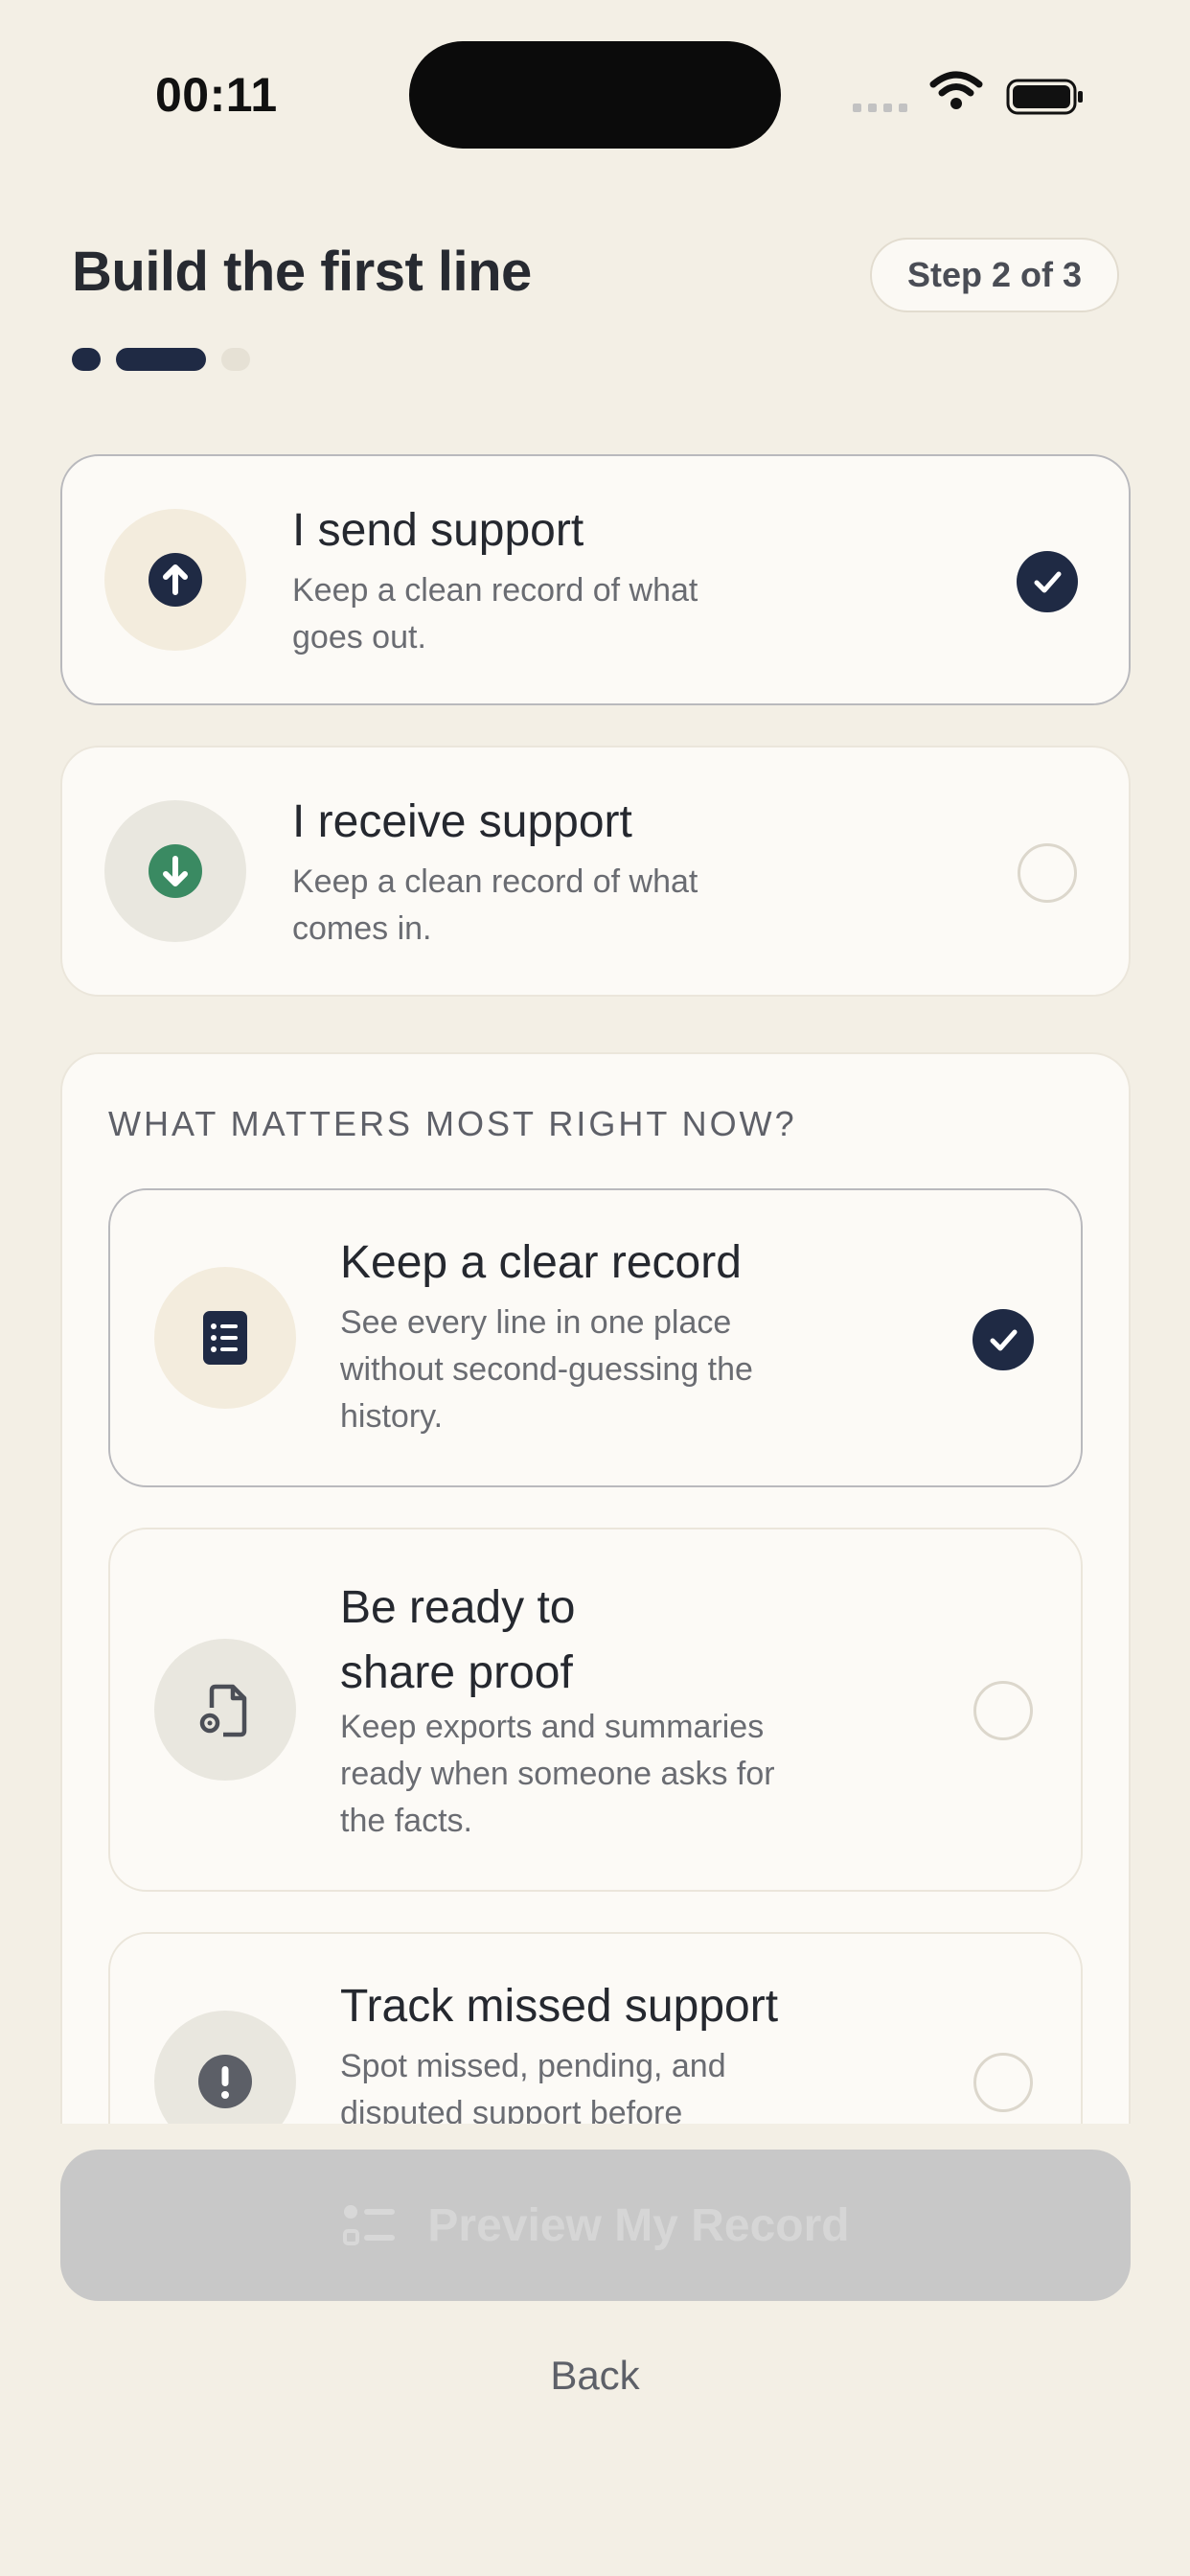 The image size is (1190, 2576). What do you see at coordinates (217, 95) in the screenshot?
I see `status-time: 00:11` at bounding box center [217, 95].